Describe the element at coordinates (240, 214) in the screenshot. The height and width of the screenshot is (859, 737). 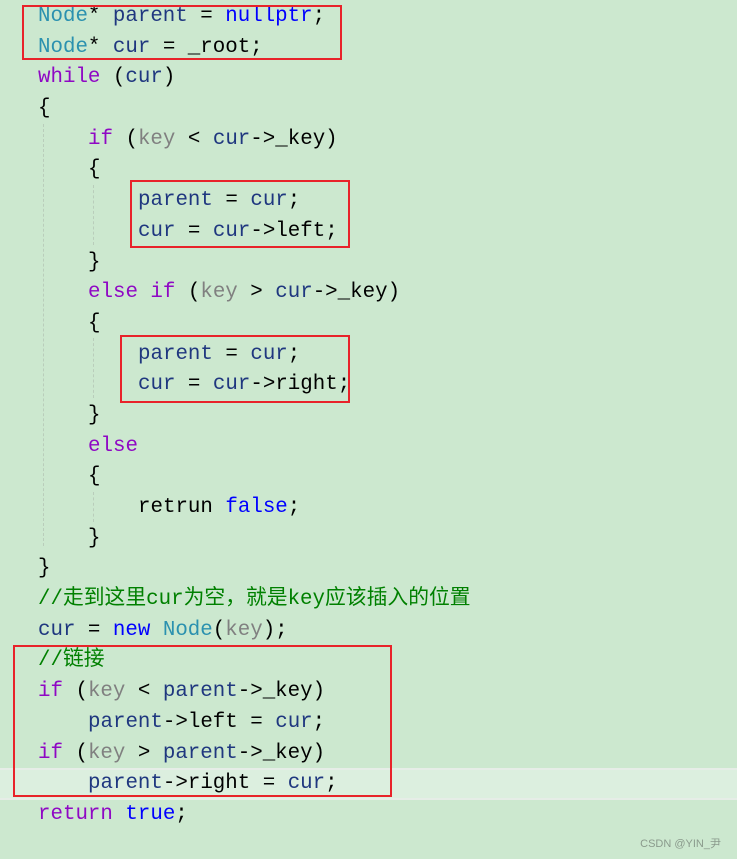
I see `highlight-box-left-branch` at that location.